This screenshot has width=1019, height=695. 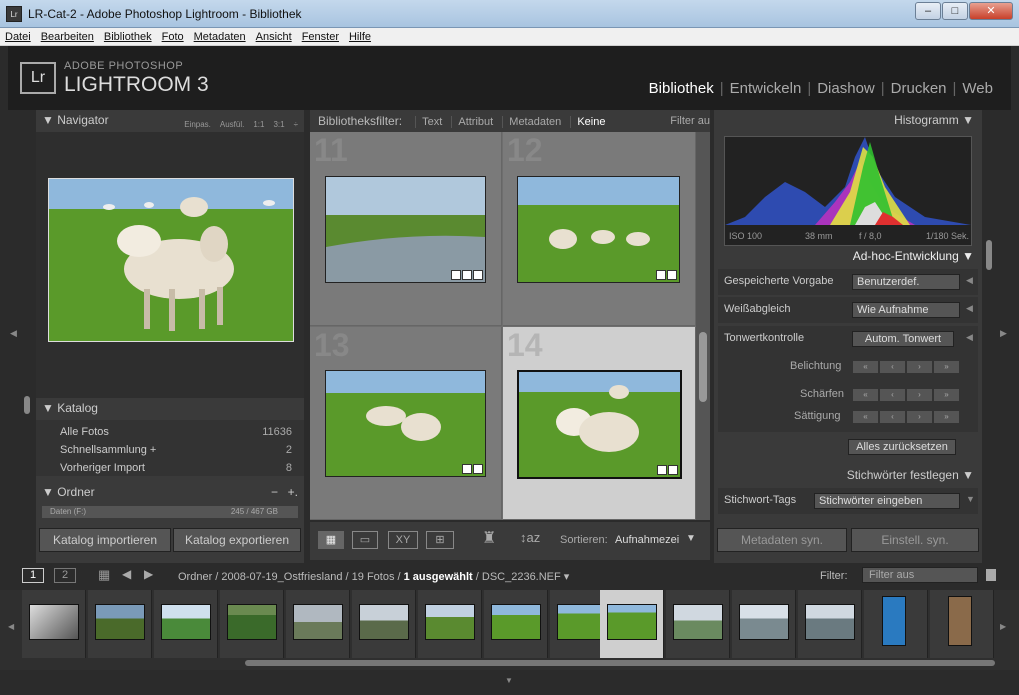 What do you see at coordinates (919, 367) in the screenshot?
I see `exposure-inc: ›` at bounding box center [919, 367].